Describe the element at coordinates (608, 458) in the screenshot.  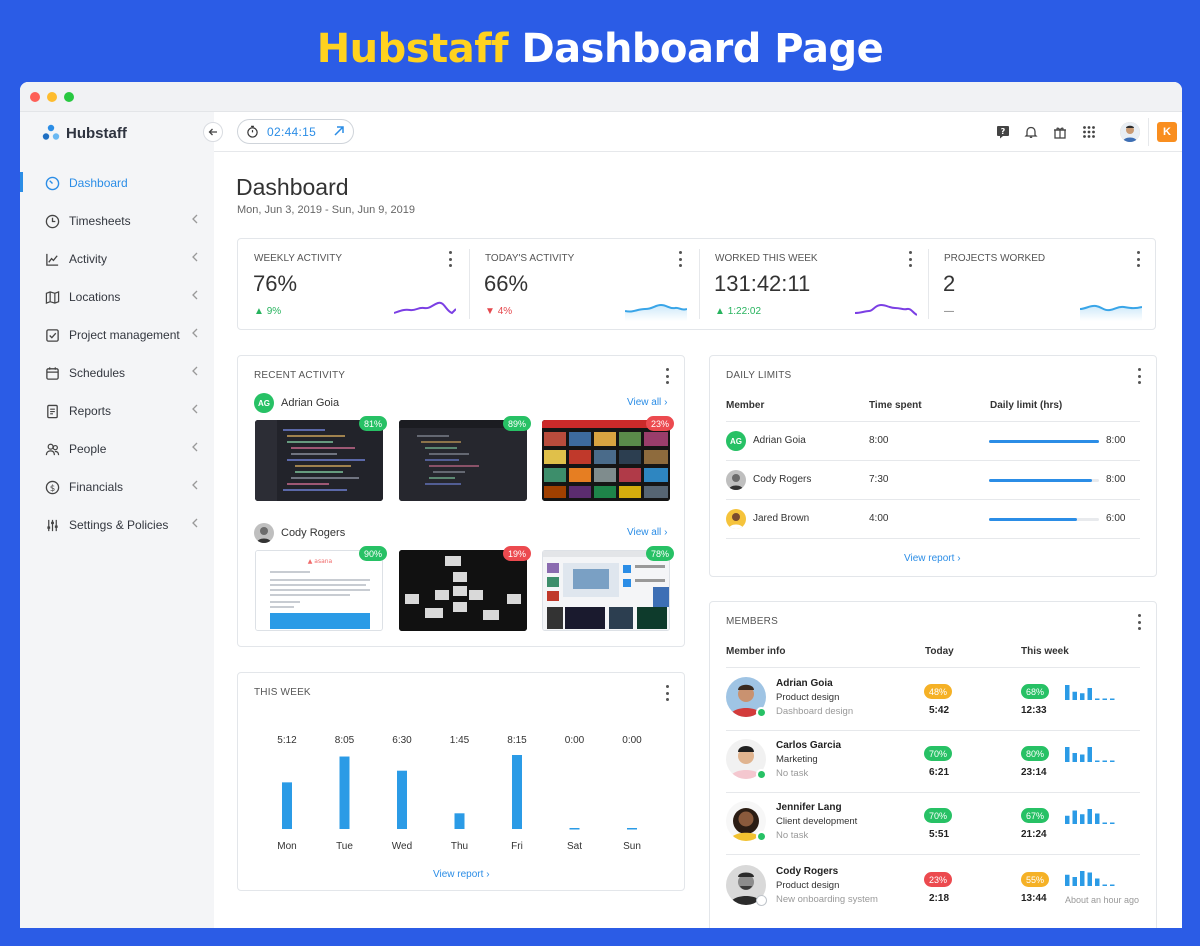
I see `screenshot-thumbnail: 23%` at that location.